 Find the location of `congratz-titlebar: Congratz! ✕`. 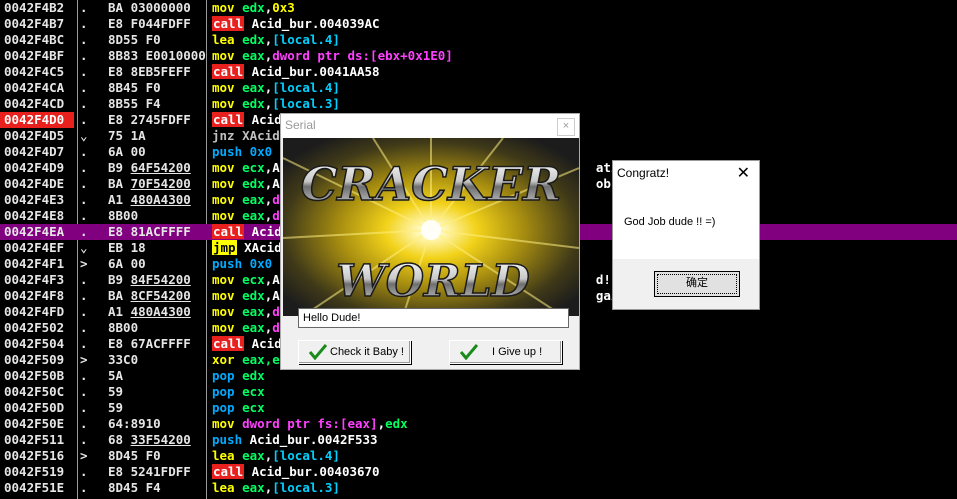

congratz-titlebar: Congratz! ✕ is located at coordinates (686, 173).